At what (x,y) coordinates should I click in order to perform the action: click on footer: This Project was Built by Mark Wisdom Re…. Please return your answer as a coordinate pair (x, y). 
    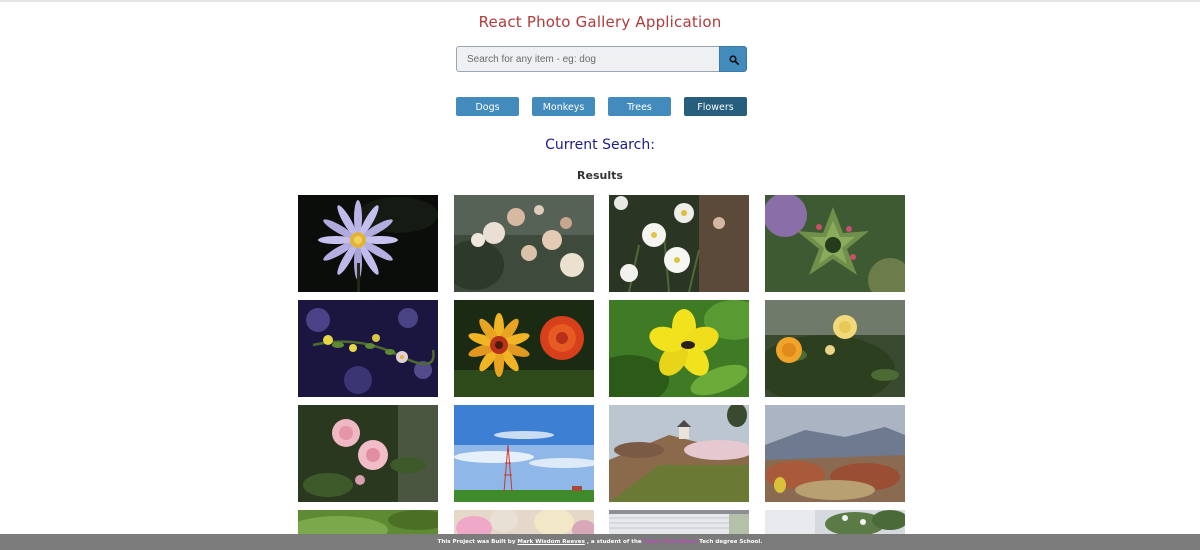
    Looking at the image, I should click on (600, 542).